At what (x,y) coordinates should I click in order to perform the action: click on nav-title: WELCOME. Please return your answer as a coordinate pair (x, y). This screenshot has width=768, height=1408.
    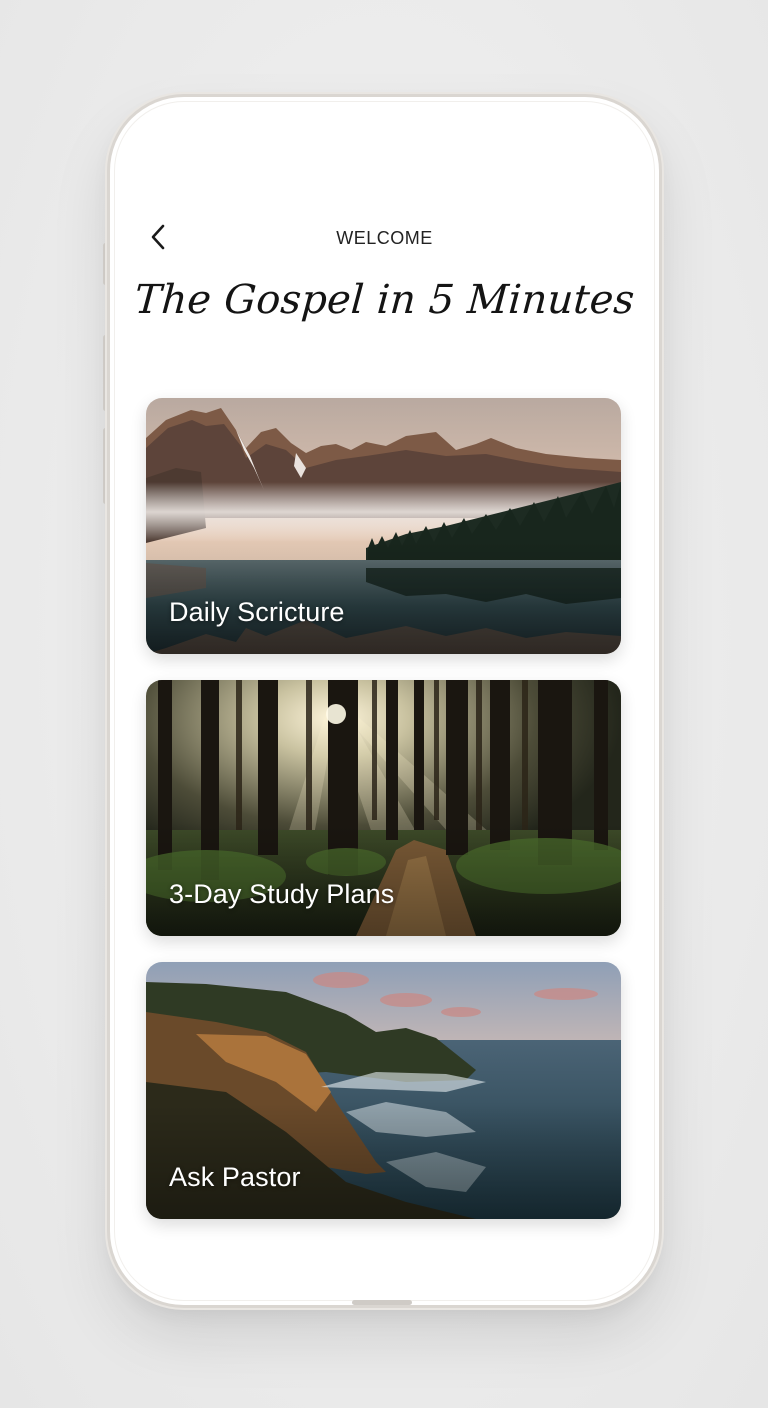
    Looking at the image, I should click on (384, 238).